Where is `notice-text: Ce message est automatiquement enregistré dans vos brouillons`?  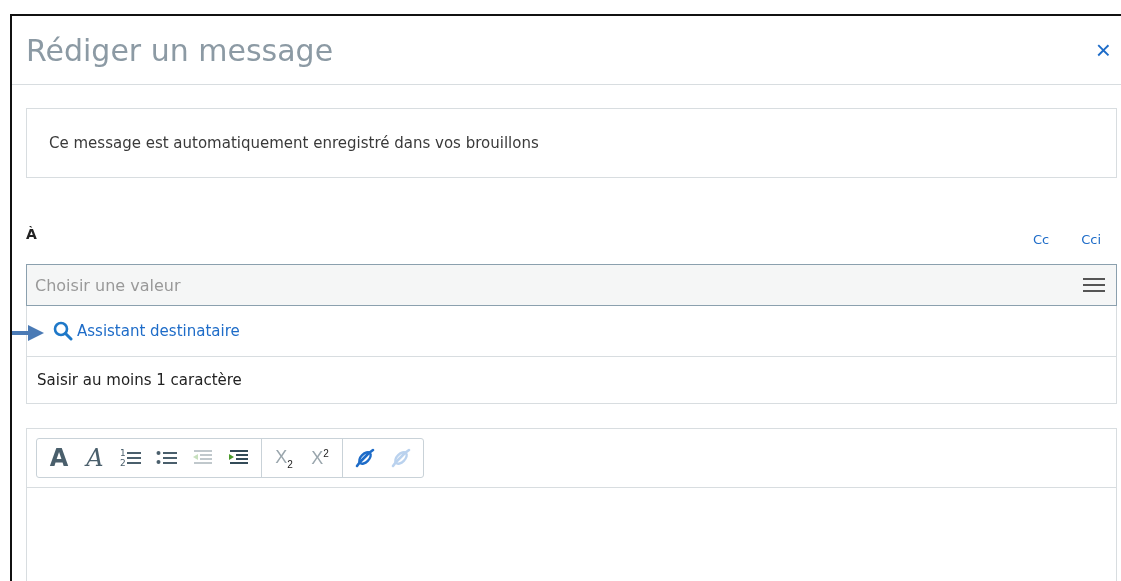 notice-text: Ce message est automatiquement enregistré dans vos brouillons is located at coordinates (294, 143).